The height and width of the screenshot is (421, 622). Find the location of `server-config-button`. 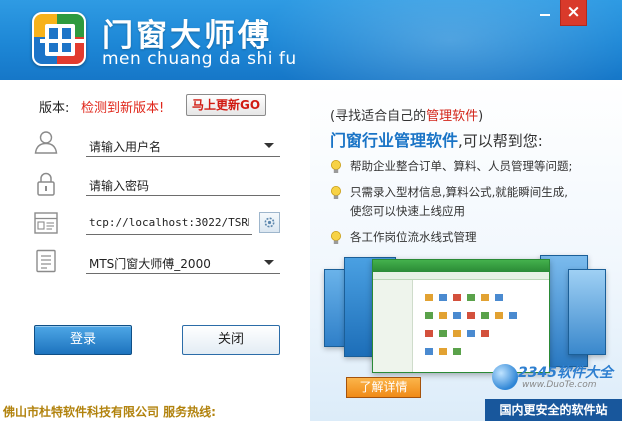

server-config-button is located at coordinates (269, 222).